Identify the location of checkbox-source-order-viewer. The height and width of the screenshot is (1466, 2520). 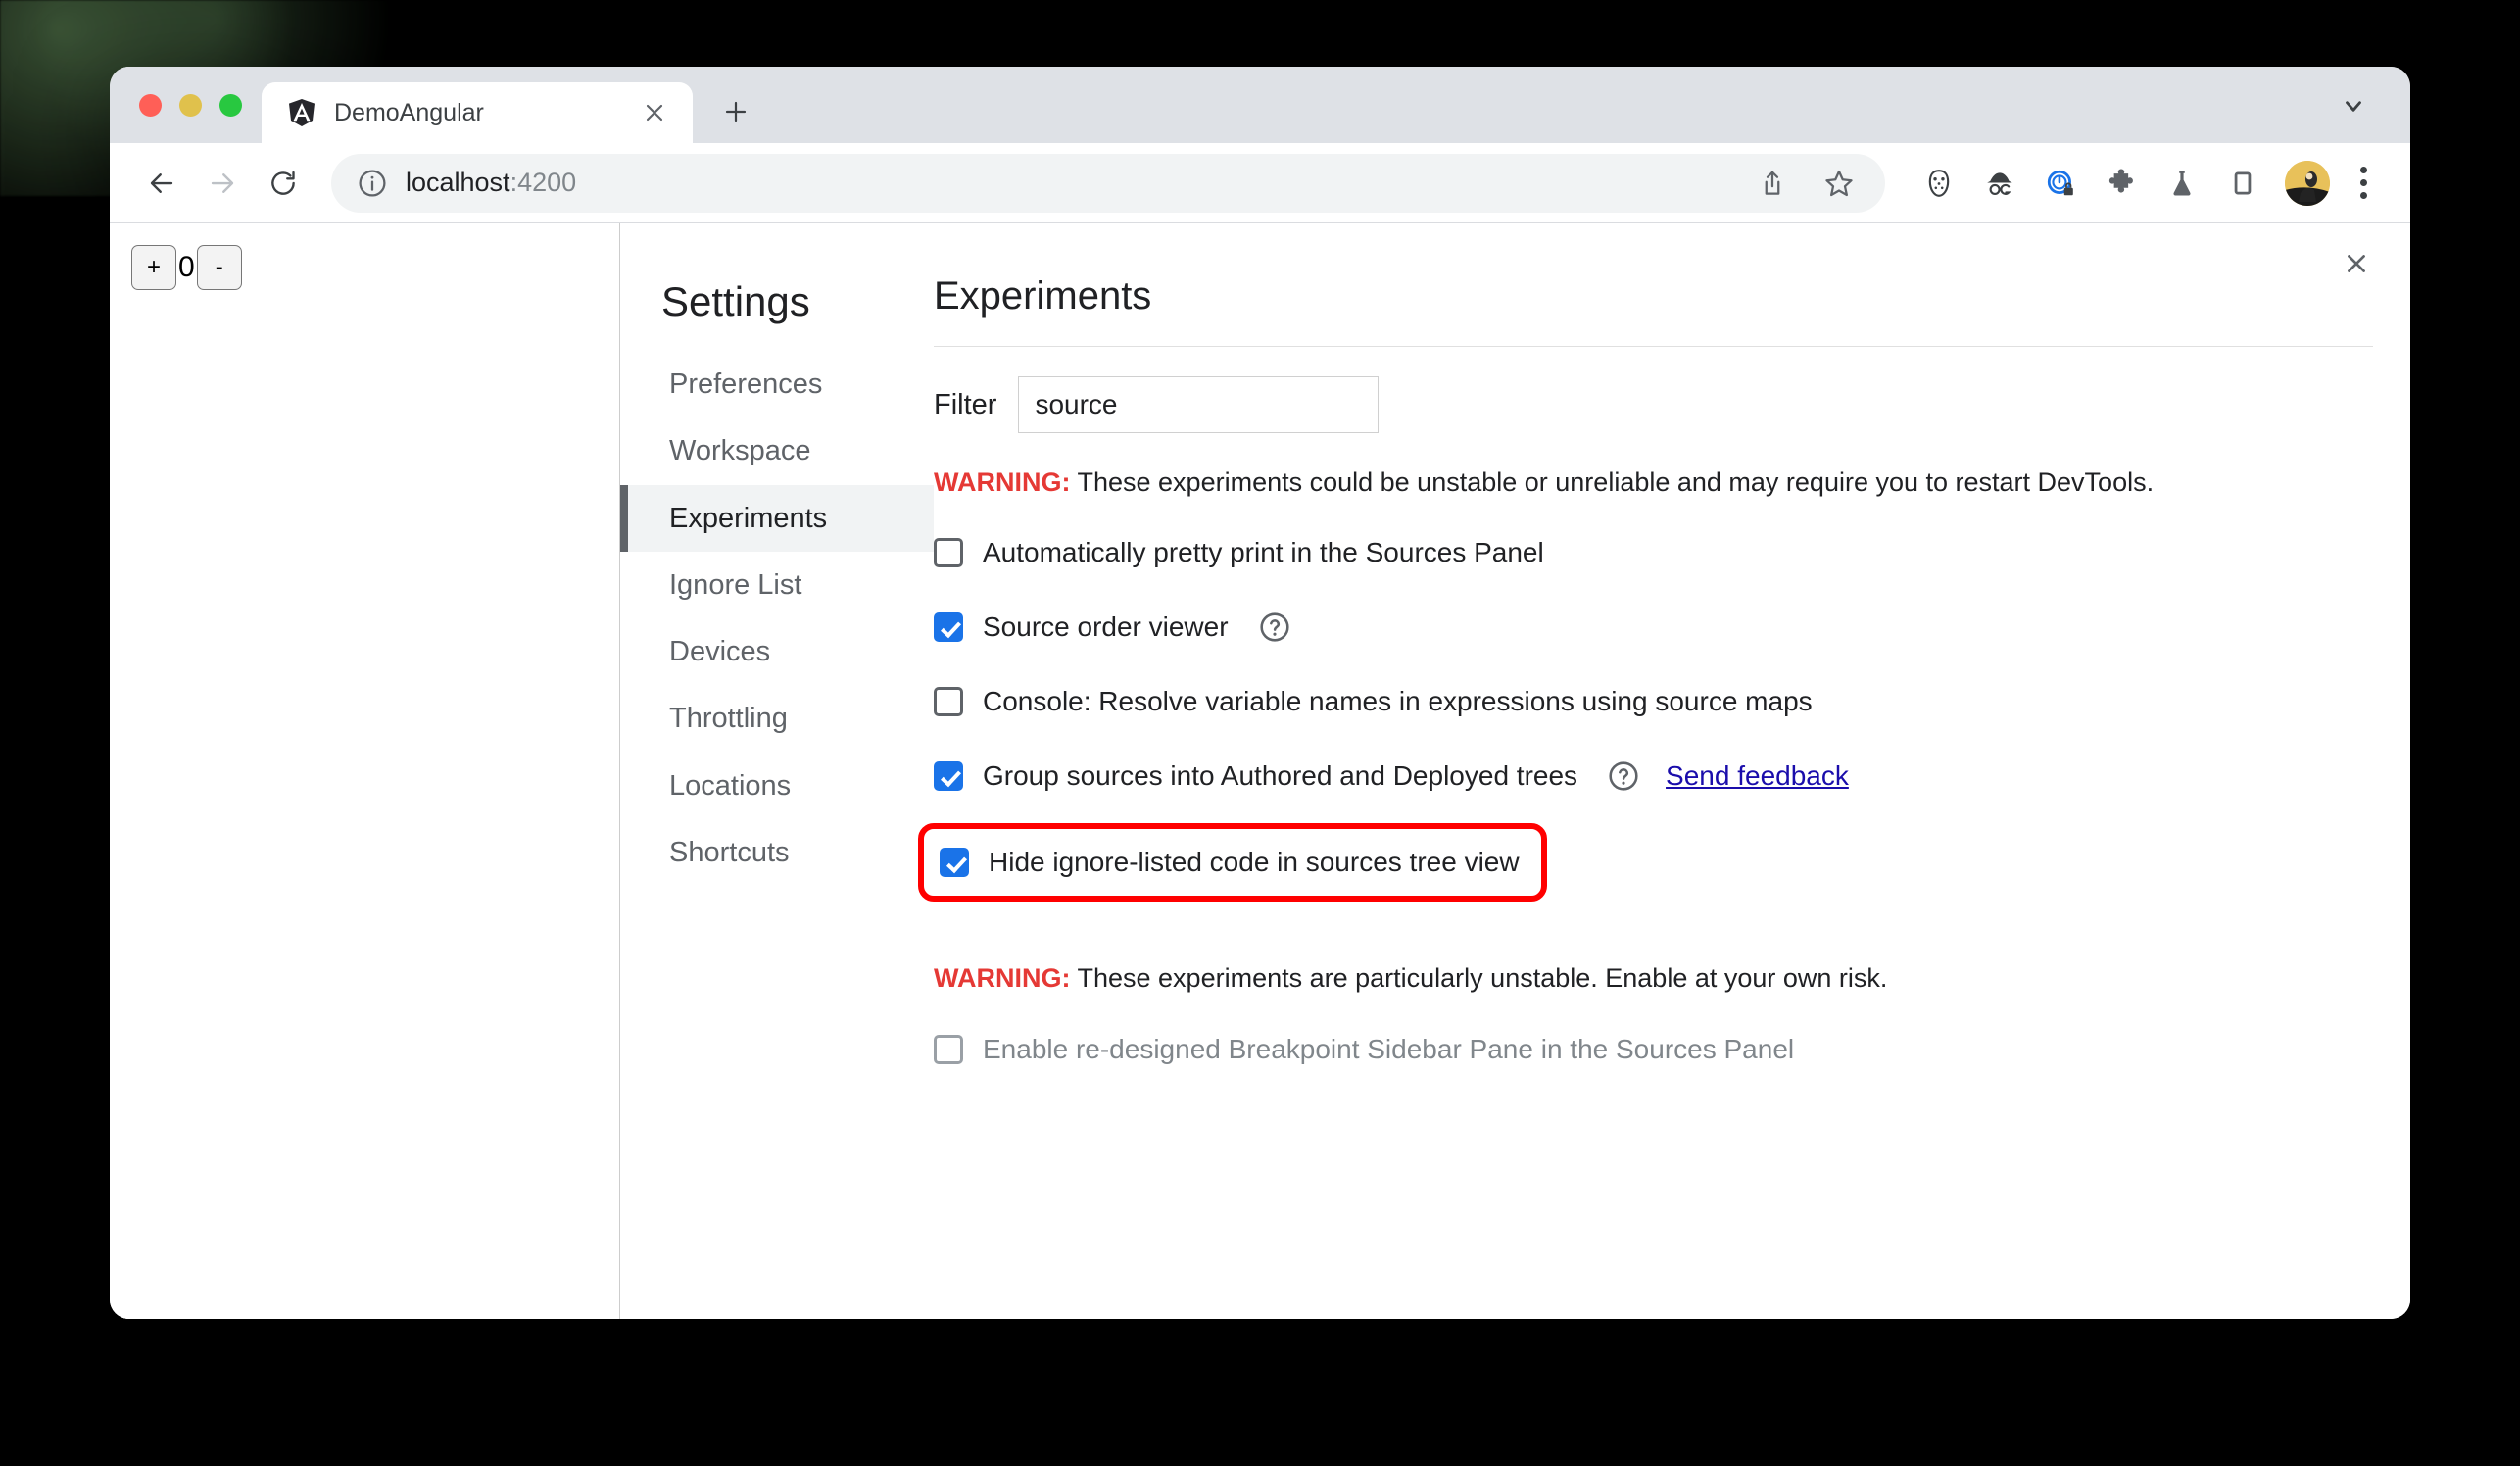
(948, 628).